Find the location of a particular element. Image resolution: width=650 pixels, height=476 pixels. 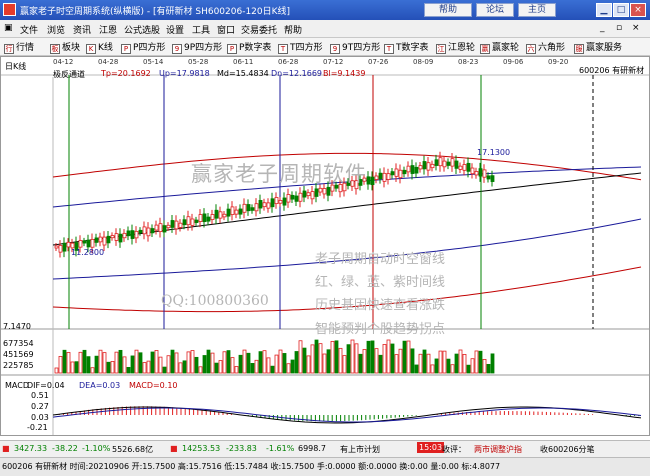

forum-button: 论坛 is located at coordinates (495, 10).